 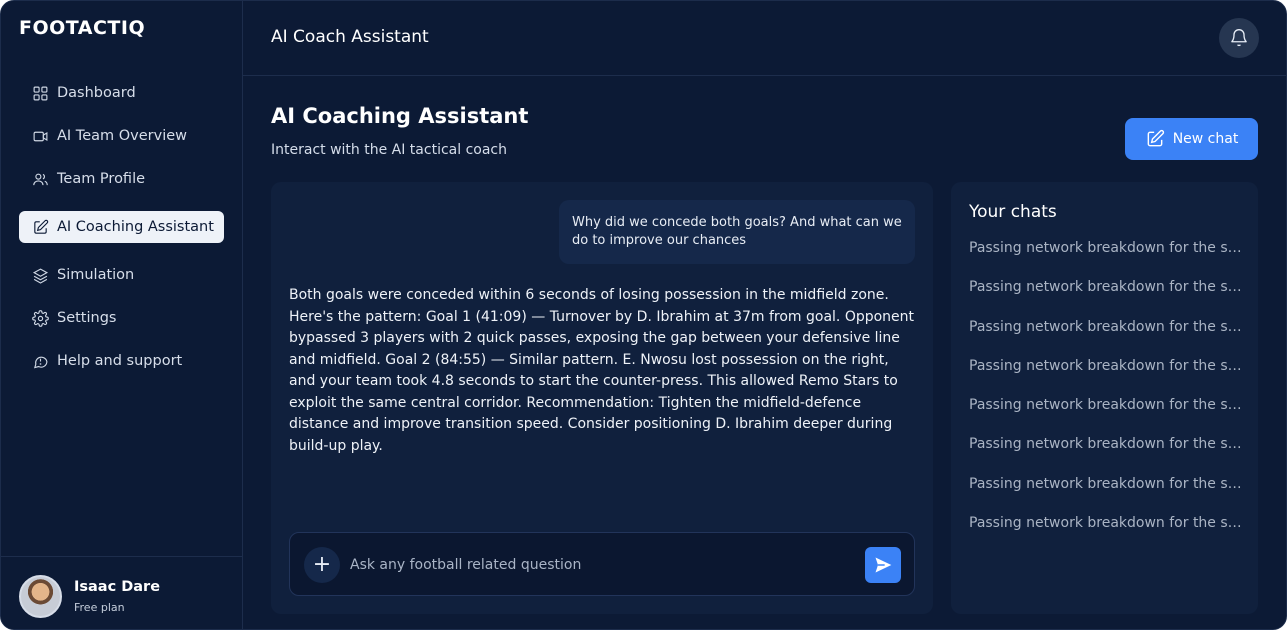 I want to click on sidebar-item-label: AI Coaching Assistant, so click(x=135, y=227).